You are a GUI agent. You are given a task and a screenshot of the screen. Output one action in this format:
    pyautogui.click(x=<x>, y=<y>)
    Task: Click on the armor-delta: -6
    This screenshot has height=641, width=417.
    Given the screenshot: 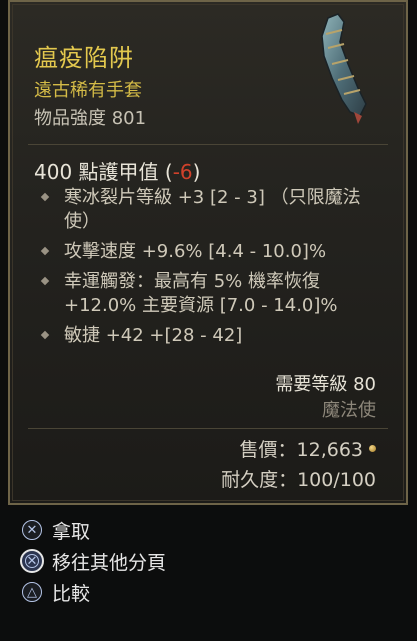 What is the action you would take?
    pyautogui.click(x=182, y=172)
    